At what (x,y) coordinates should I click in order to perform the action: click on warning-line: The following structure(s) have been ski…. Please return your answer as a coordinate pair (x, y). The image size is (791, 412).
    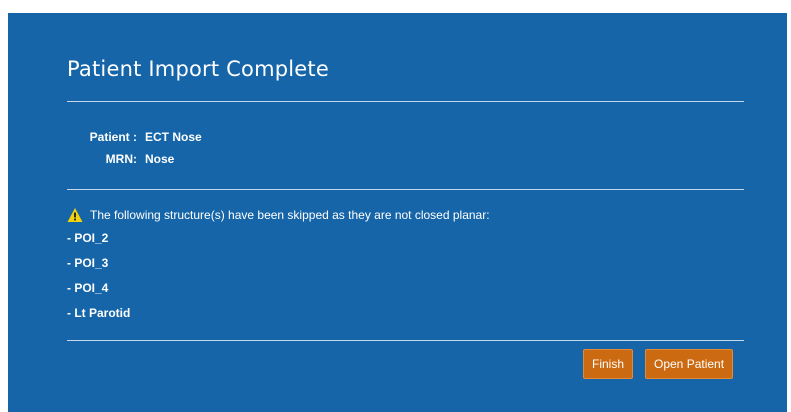
    Looking at the image, I should click on (278, 215).